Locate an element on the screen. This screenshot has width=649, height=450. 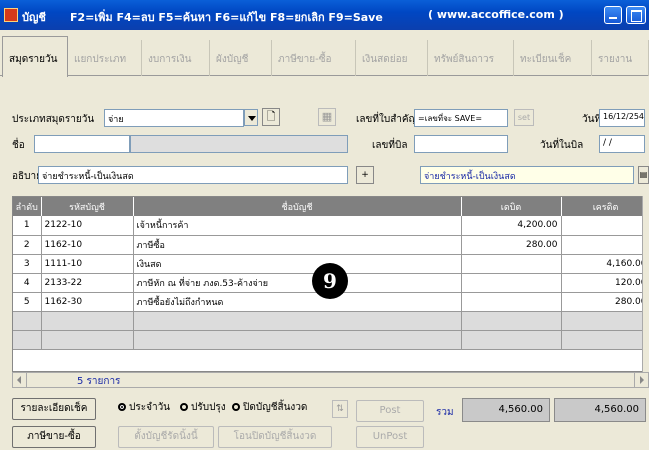
tab-journal: สมุดรายวัน is located at coordinates (35, 56).